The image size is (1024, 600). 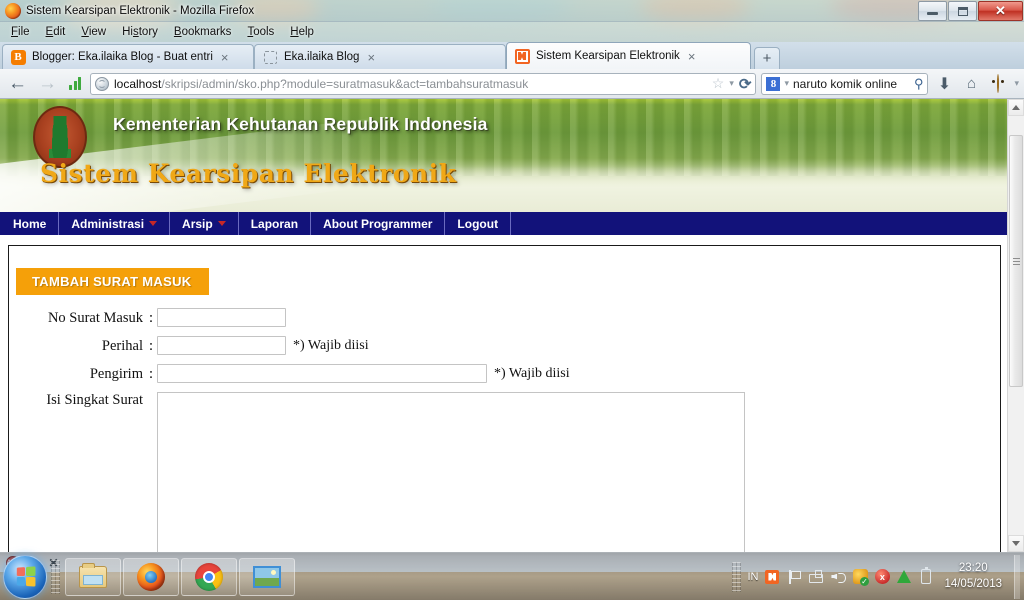 What do you see at coordinates (122, 346) in the screenshot?
I see `field-label: Perihal` at bounding box center [122, 346].